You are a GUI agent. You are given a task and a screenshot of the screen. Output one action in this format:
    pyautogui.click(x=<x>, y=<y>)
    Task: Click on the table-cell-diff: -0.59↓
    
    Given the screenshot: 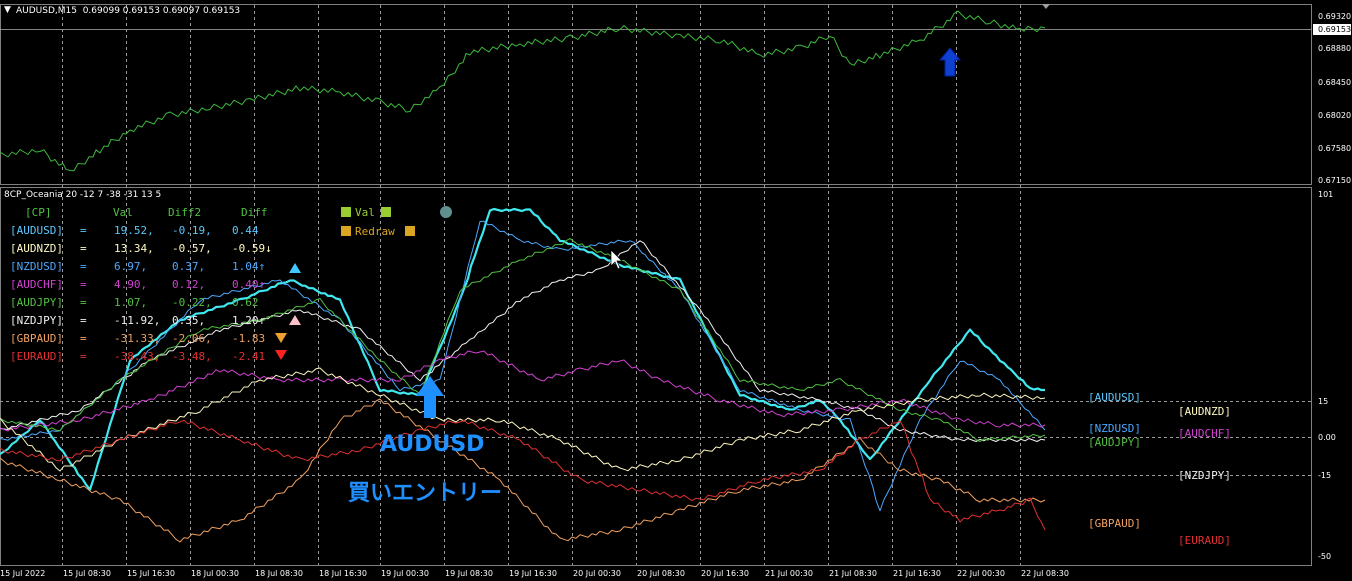 What is the action you would take?
    pyautogui.click(x=252, y=248)
    